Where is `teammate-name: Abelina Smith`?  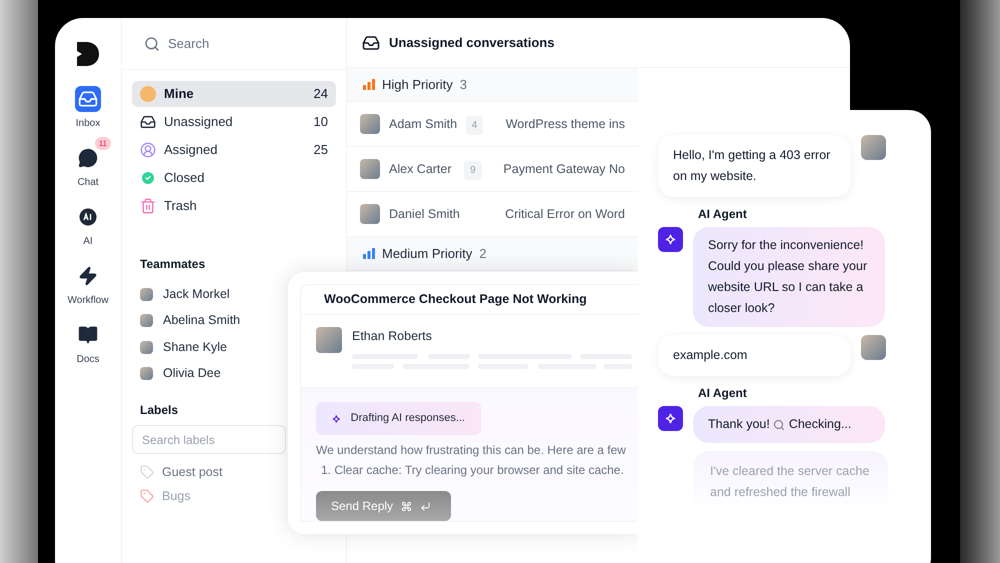
teammate-name: Abelina Smith is located at coordinates (201, 320).